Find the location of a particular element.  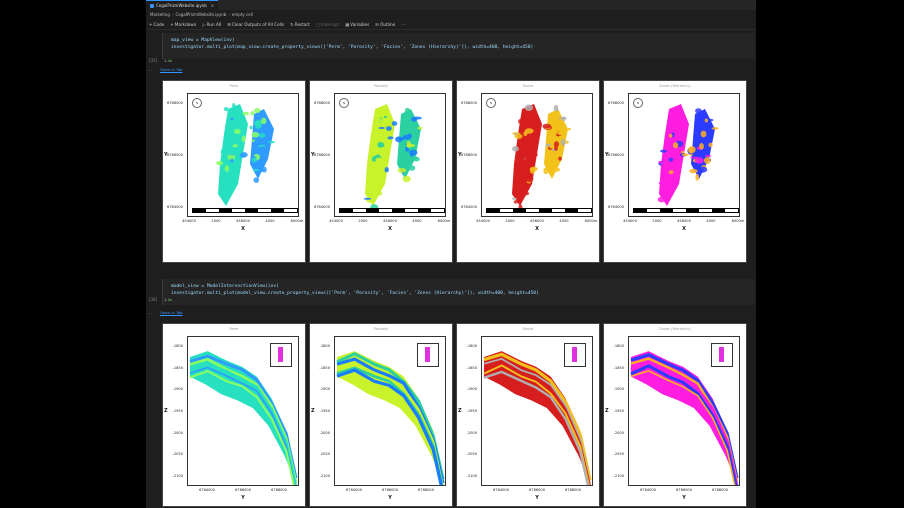

toolbar-variables-button: ▦ Variables is located at coordinates (357, 24).